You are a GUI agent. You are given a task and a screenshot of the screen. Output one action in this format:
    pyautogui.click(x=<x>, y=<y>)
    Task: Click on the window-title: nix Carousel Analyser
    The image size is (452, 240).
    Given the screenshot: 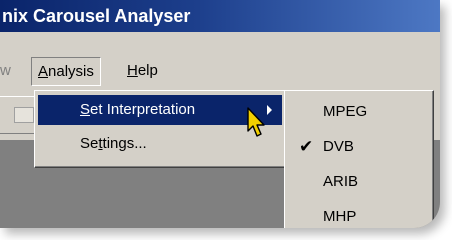 What is the action you would take?
    pyautogui.click(x=96, y=16)
    